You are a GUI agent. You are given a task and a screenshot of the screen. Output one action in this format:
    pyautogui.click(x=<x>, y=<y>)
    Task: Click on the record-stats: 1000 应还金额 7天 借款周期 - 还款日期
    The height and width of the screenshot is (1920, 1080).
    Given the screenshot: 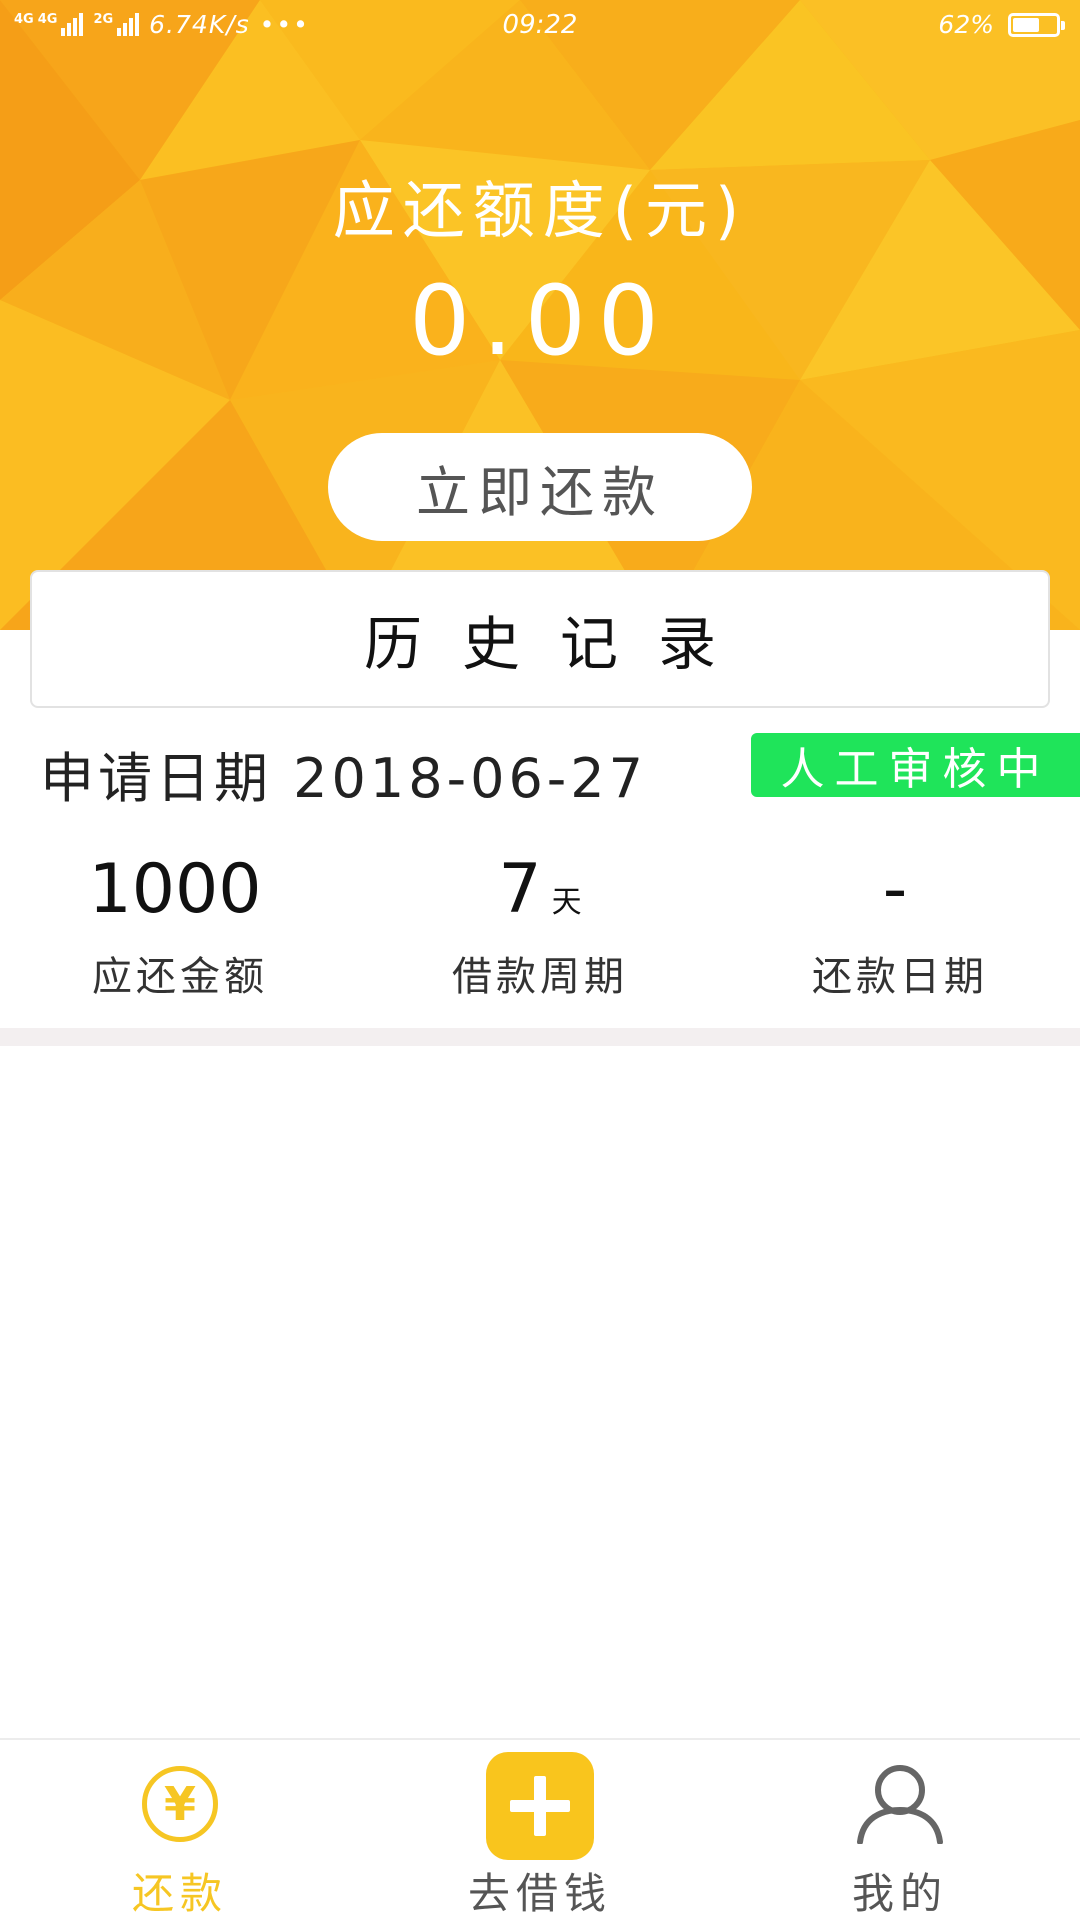 What is the action you would take?
    pyautogui.click(x=540, y=926)
    